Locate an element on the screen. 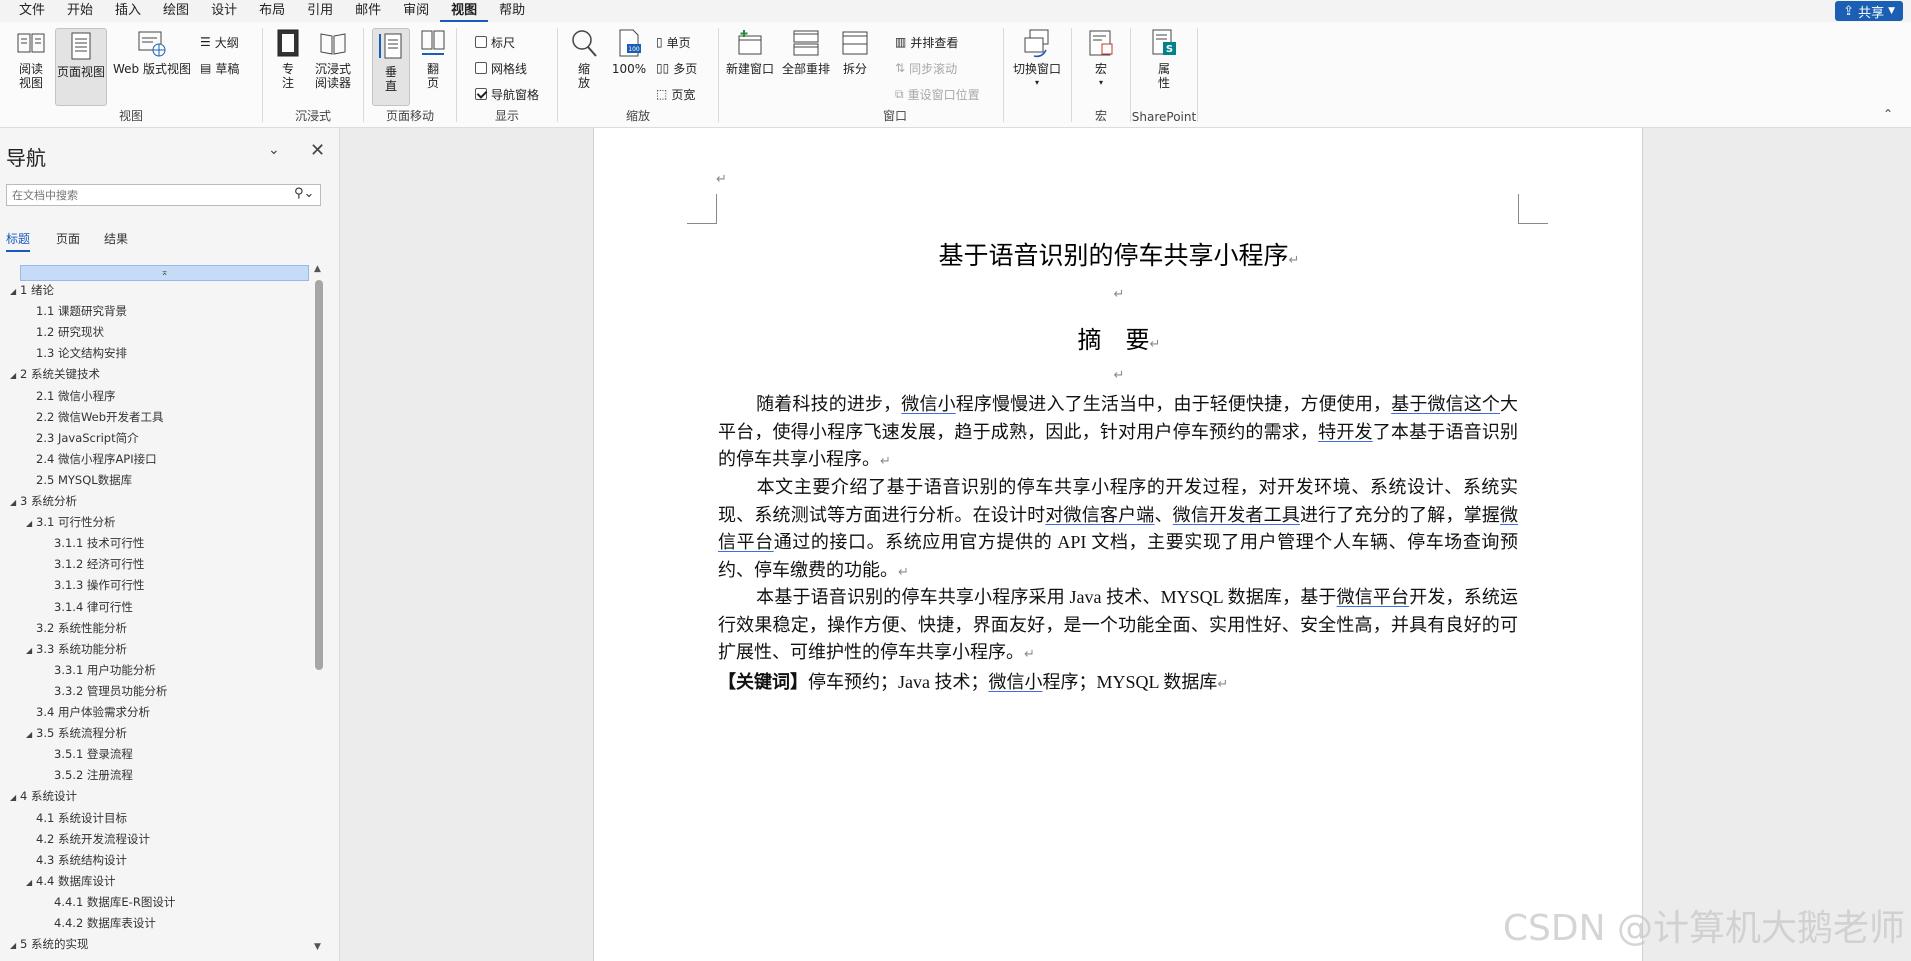  zoom-100-button: 100 100% is located at coordinates (629, 52).